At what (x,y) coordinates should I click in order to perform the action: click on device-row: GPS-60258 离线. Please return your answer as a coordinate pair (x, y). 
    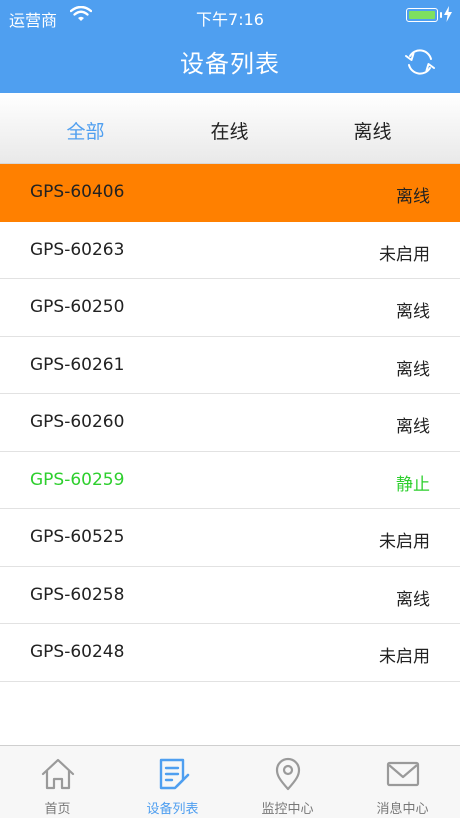
    Looking at the image, I should click on (230, 595).